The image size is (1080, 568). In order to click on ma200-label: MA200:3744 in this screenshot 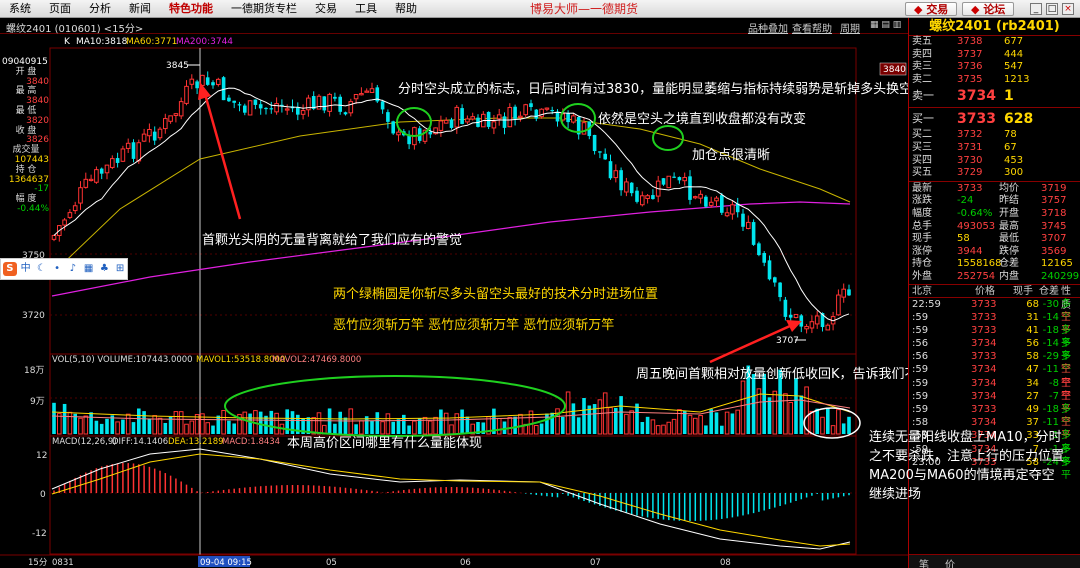, I will do `click(204, 42)`.